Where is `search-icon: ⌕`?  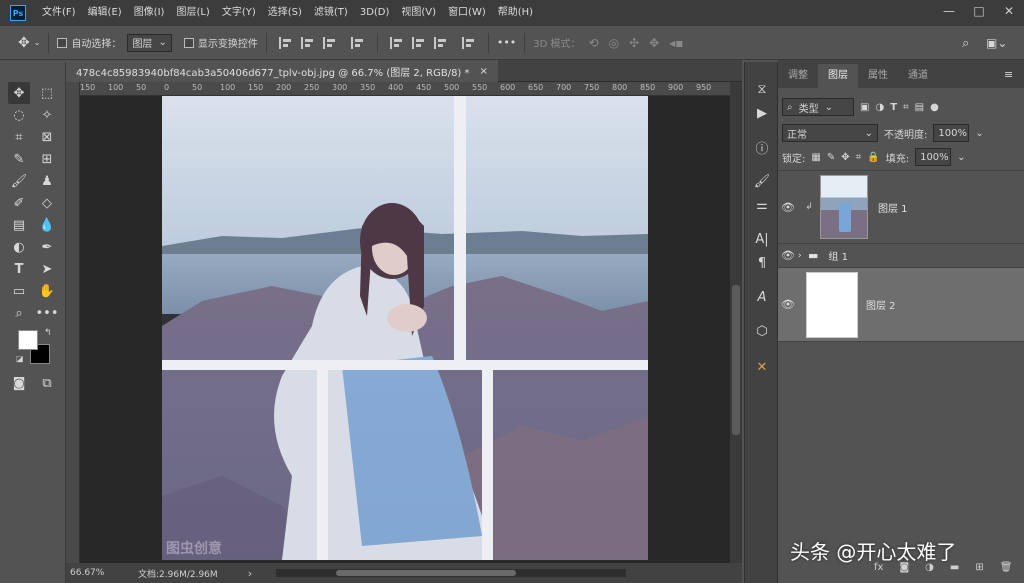
search-icon: ⌕ is located at coordinates (965, 43).